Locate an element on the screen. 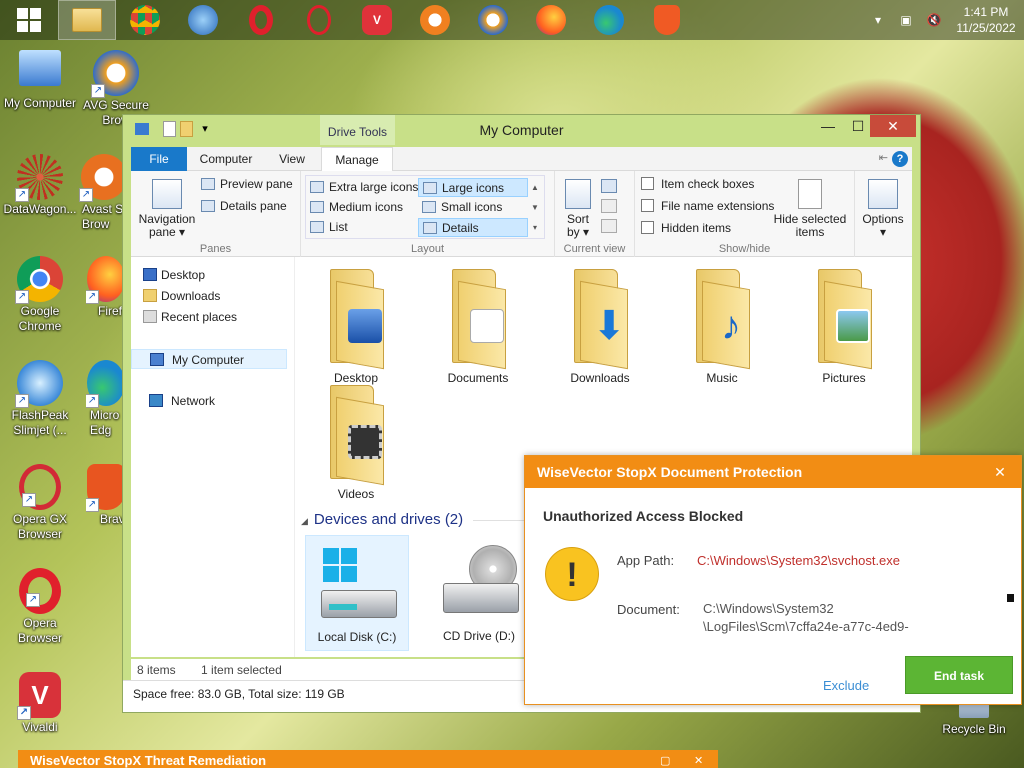 The height and width of the screenshot is (768, 1024). taskbar-opera-gx is located at coordinates (319, 20).